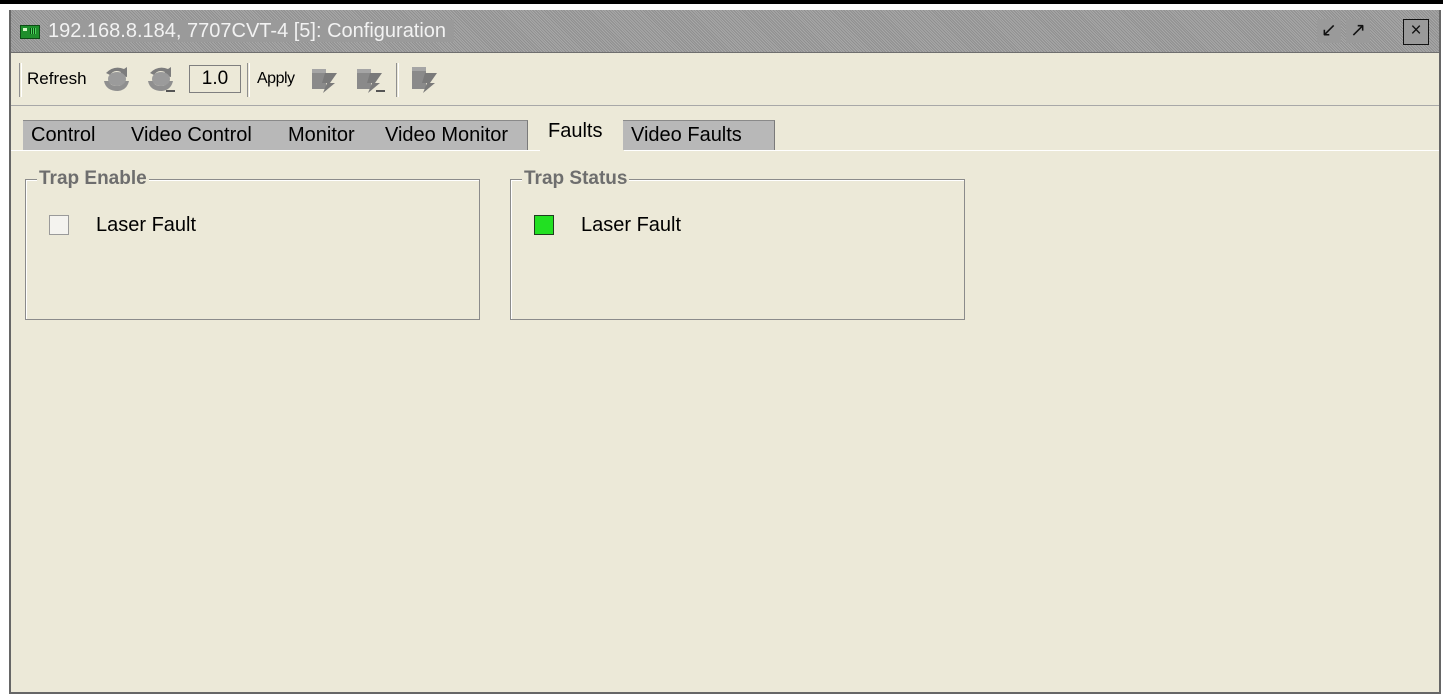 This screenshot has width=1443, height=696. Describe the element at coordinates (329, 135) in the screenshot. I see `tab-monitor: Monitor` at that location.